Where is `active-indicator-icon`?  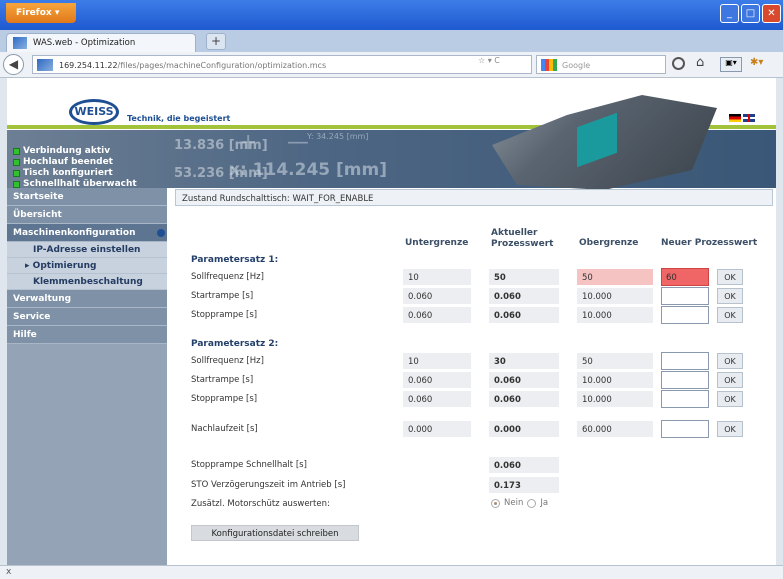
active-indicator-icon is located at coordinates (161, 233).